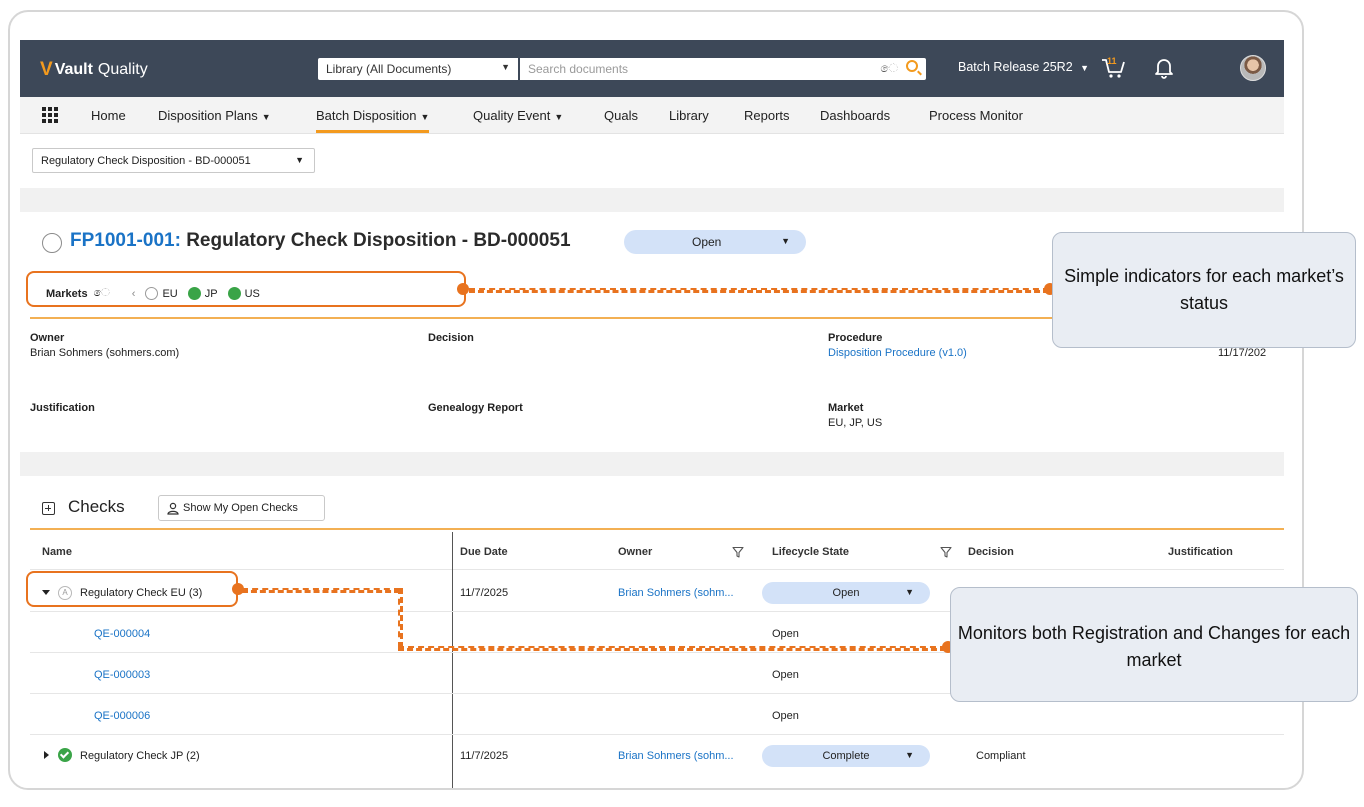  I want to click on markets-highlight-box, so click(246, 289).